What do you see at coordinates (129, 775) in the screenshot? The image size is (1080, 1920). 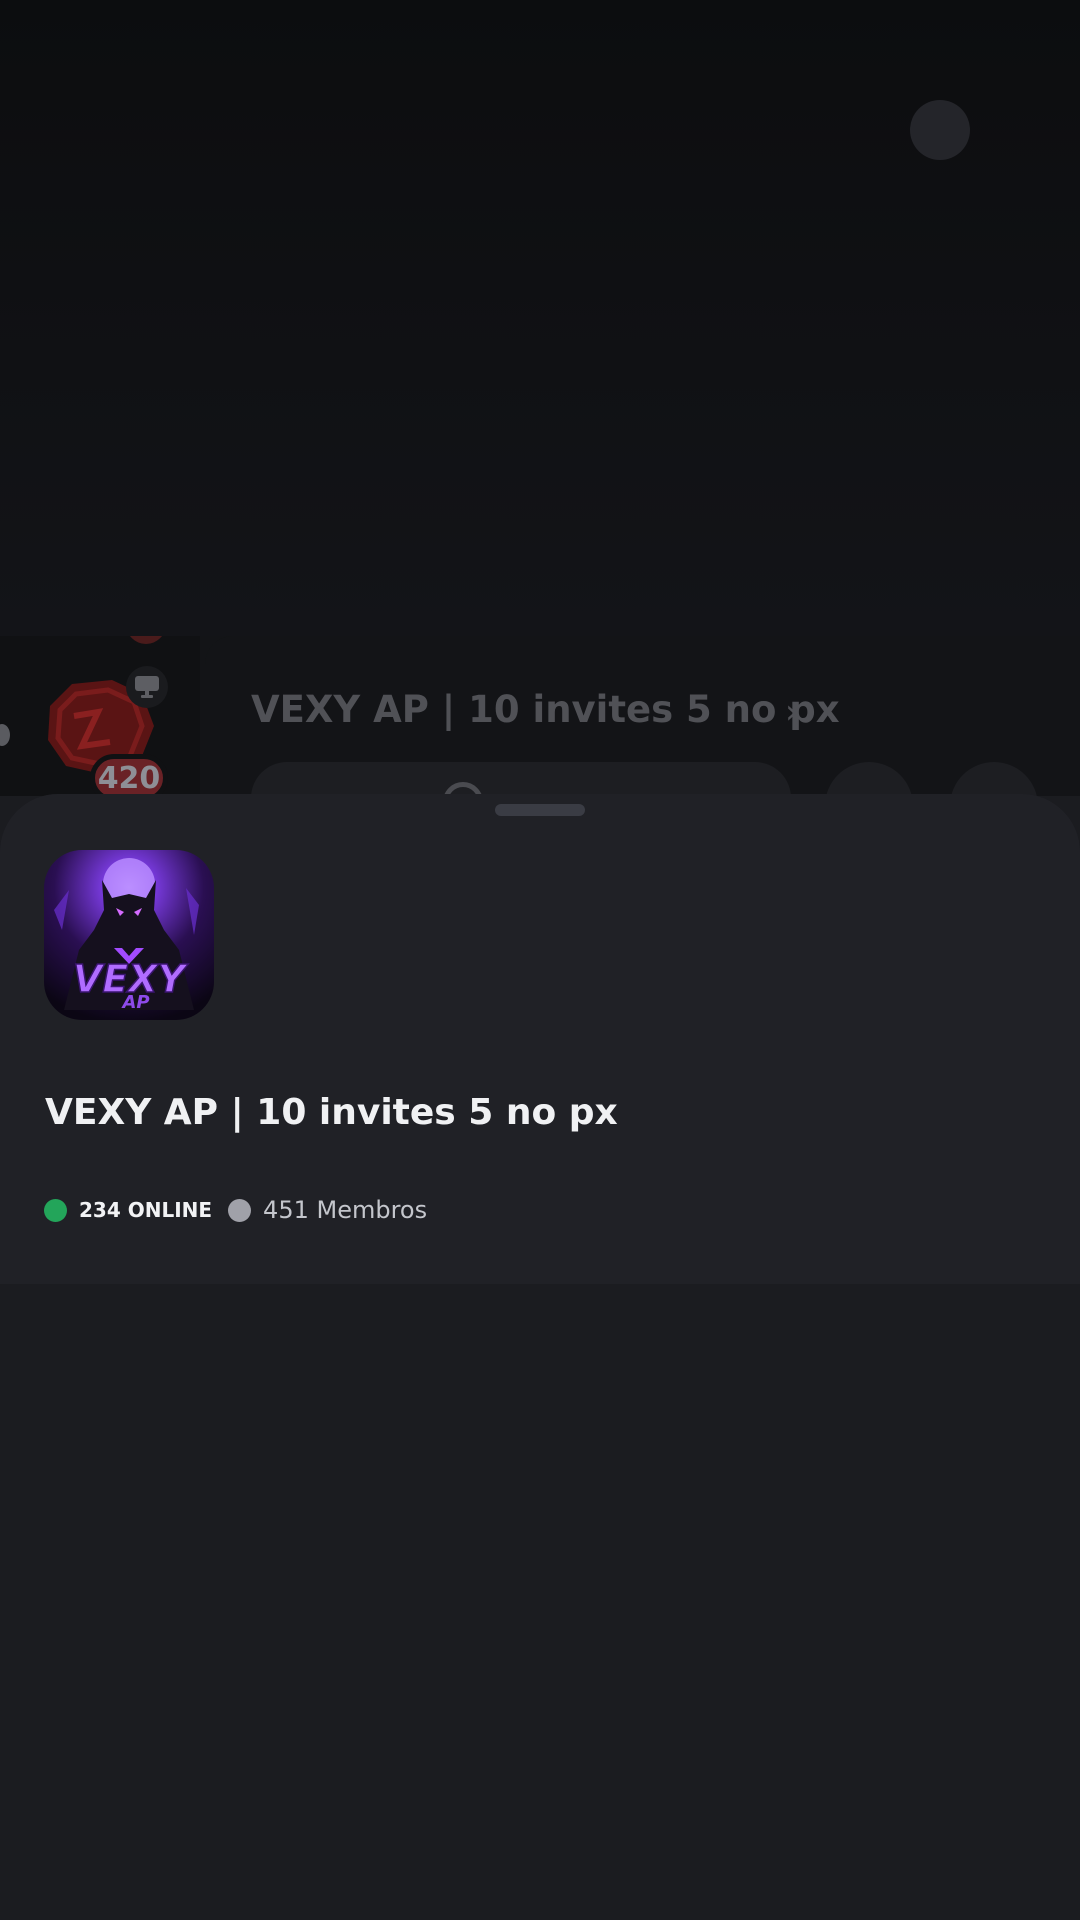 I see `mention-count-badge: 420` at bounding box center [129, 775].